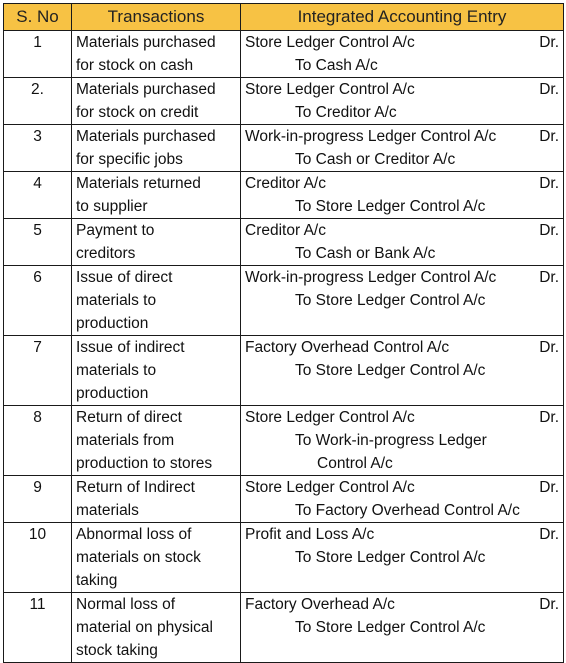  I want to click on credit-line: To Cash A/c, so click(336, 65).